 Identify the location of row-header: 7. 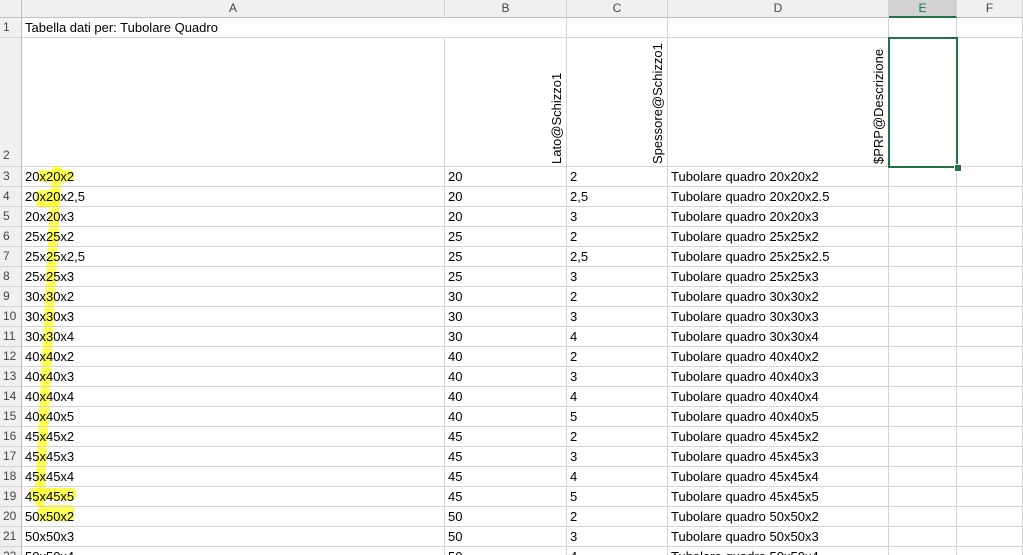
(11, 257).